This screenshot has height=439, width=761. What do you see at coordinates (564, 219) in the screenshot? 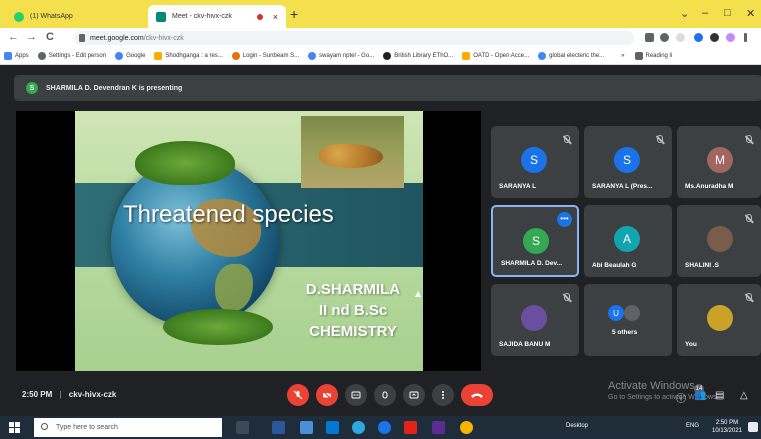
I see `more-options-icon: •••` at bounding box center [564, 219].